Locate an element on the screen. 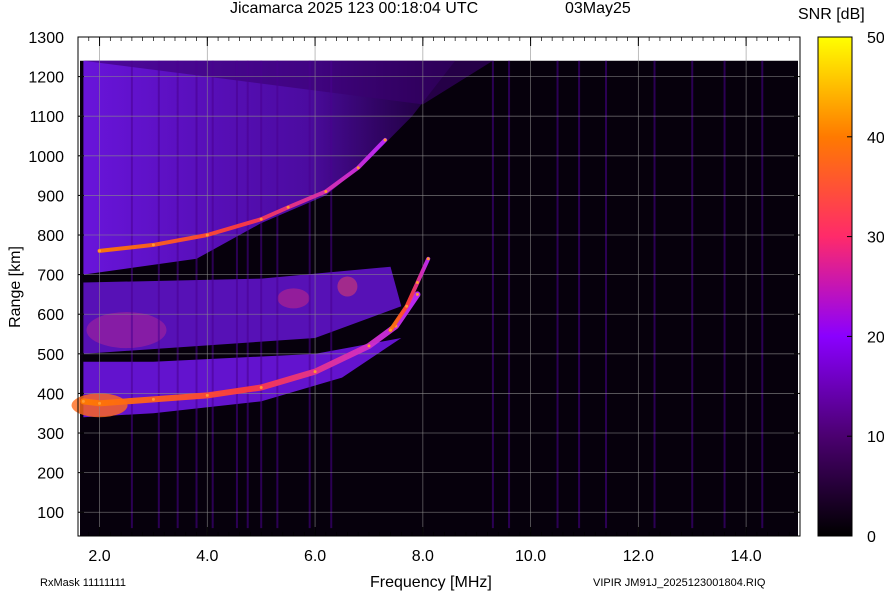 The width and height of the screenshot is (884, 595). colorbar-tick-label: 10 is located at coordinates (875, 437).